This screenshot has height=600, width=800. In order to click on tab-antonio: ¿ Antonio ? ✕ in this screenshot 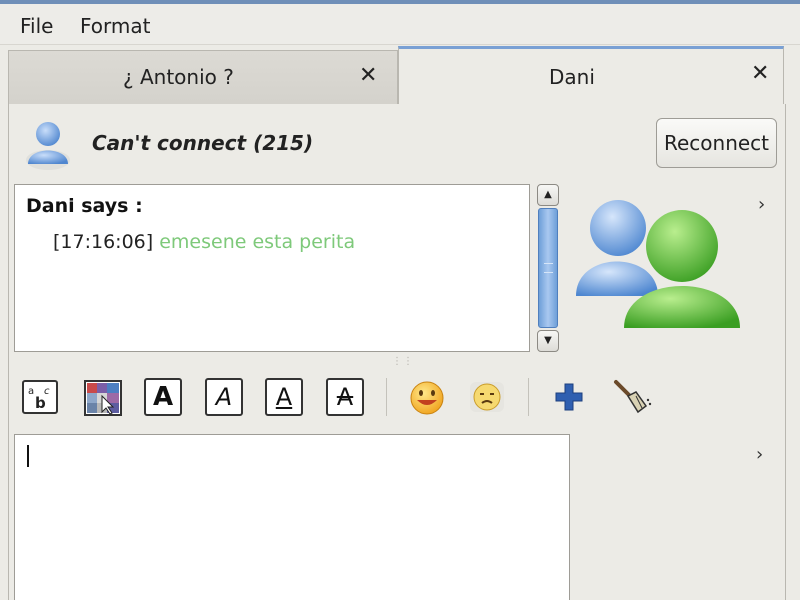, I will do `click(203, 77)`.